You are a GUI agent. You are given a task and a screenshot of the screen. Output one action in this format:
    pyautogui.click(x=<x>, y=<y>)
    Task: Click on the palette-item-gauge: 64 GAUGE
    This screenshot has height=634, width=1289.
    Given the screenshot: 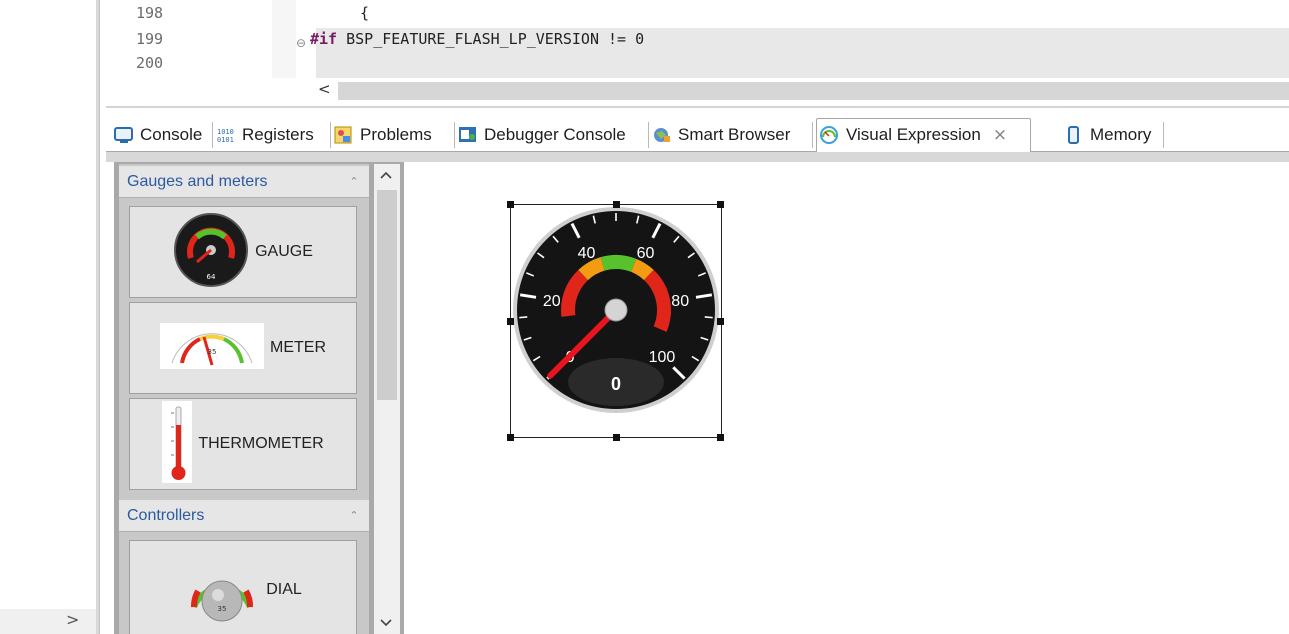 What is the action you would take?
    pyautogui.click(x=243, y=252)
    